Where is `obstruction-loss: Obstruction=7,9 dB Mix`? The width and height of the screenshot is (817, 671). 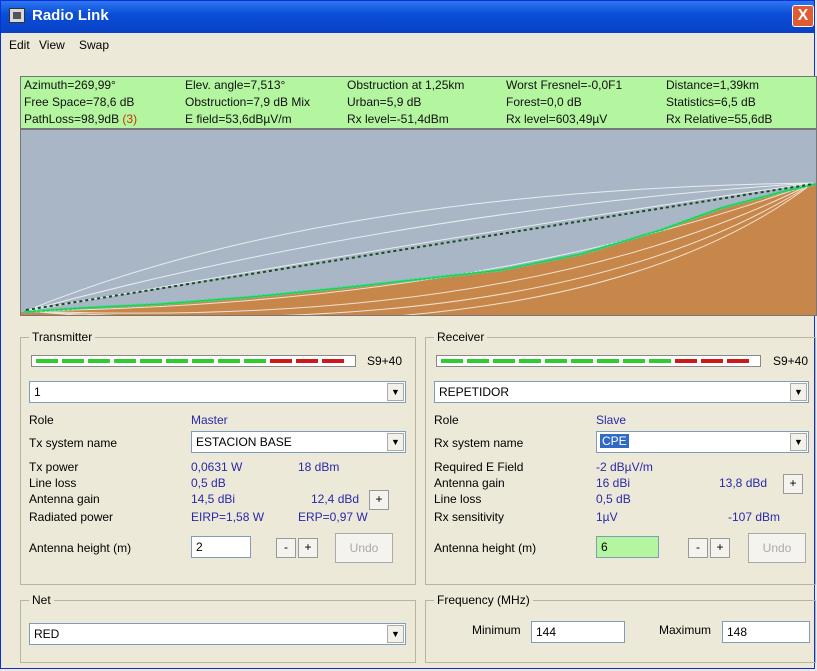 obstruction-loss: Obstruction=7,9 dB Mix is located at coordinates (248, 102).